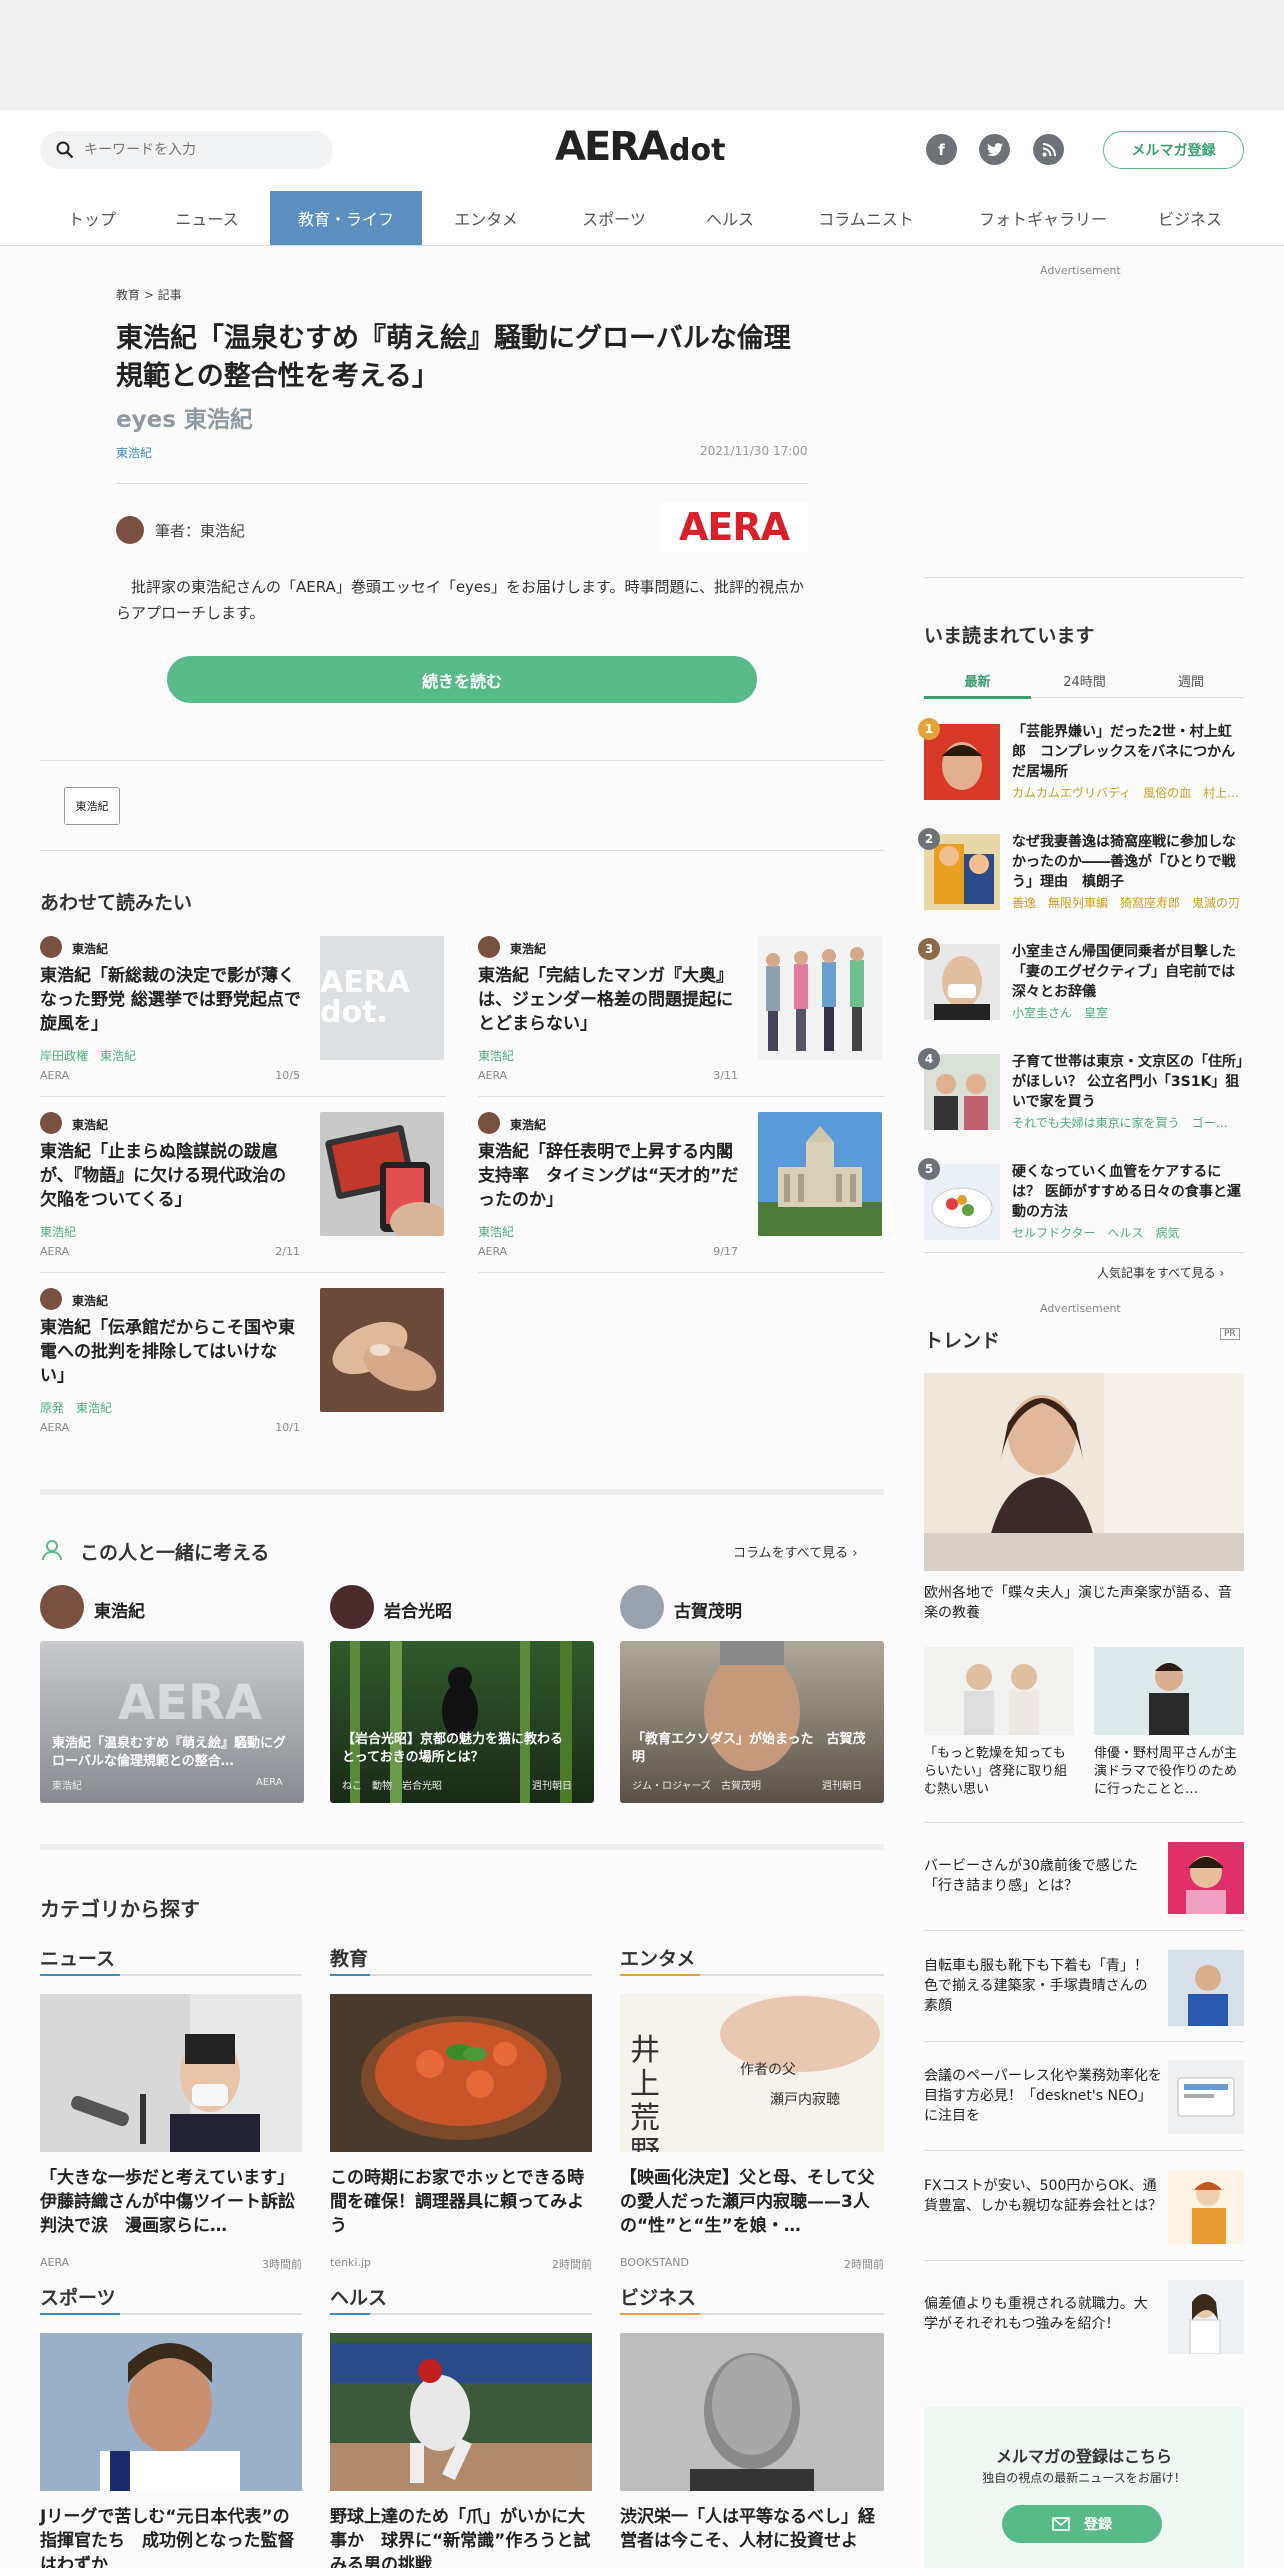 The height and width of the screenshot is (2568, 1284). Describe the element at coordinates (207, 218) in the screenshot. I see `nav-item-news: ニュース` at that location.